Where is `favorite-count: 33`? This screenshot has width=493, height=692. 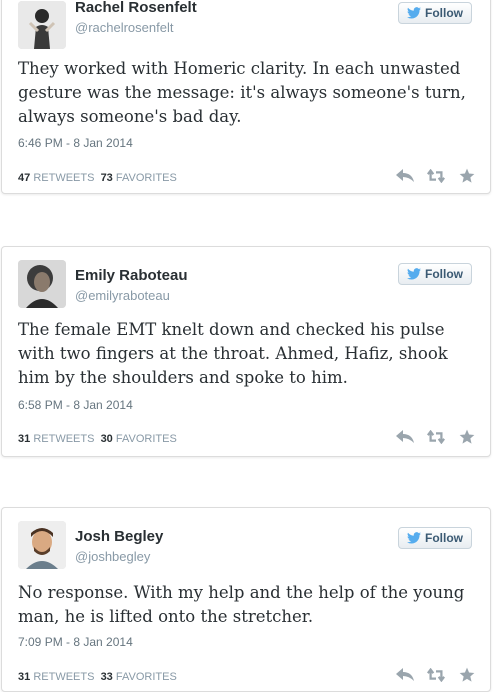 favorite-count: 33 is located at coordinates (107, 677).